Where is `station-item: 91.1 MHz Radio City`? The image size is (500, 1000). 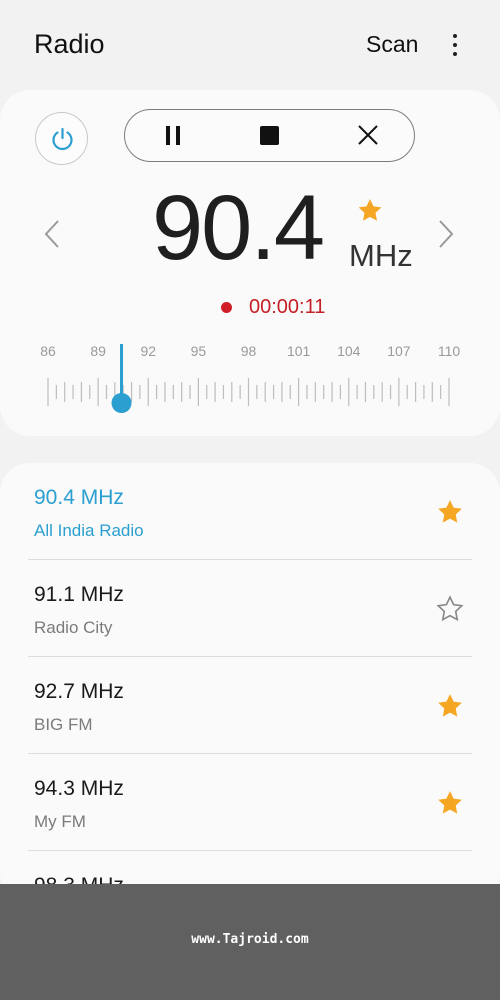 station-item: 91.1 MHz Radio City is located at coordinates (250, 608).